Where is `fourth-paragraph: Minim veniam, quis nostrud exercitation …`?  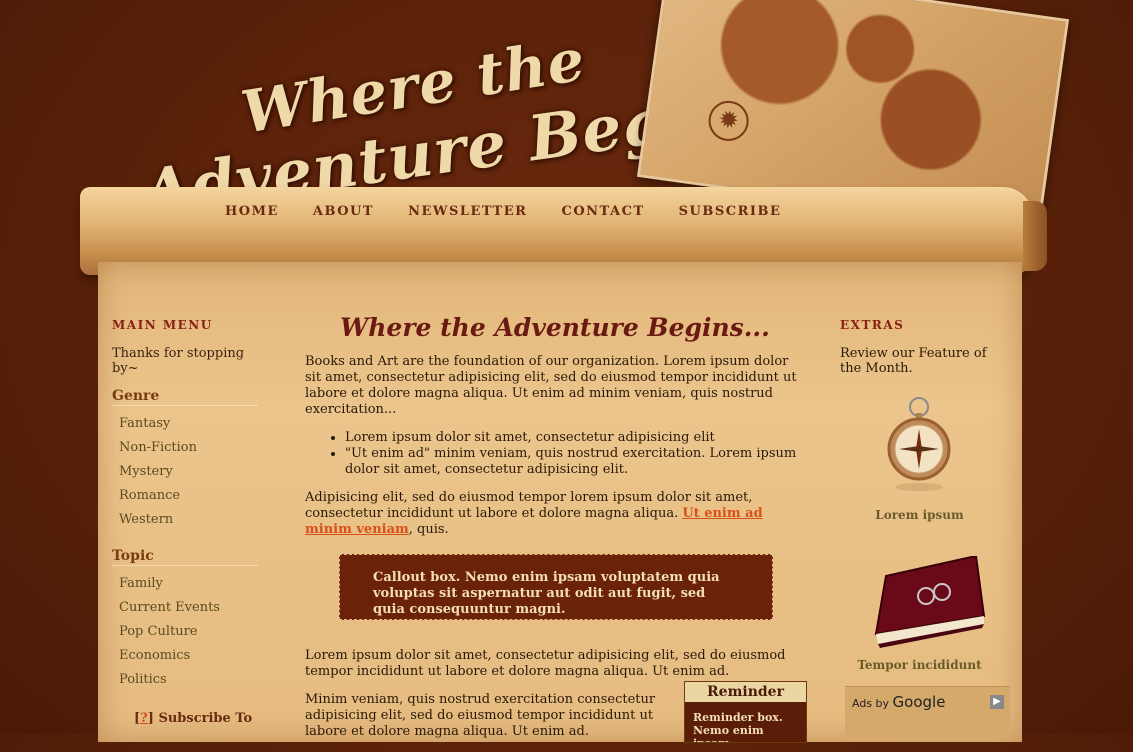 fourth-paragraph: Minim veniam, quis nostrud exercitation … is located at coordinates (480, 715).